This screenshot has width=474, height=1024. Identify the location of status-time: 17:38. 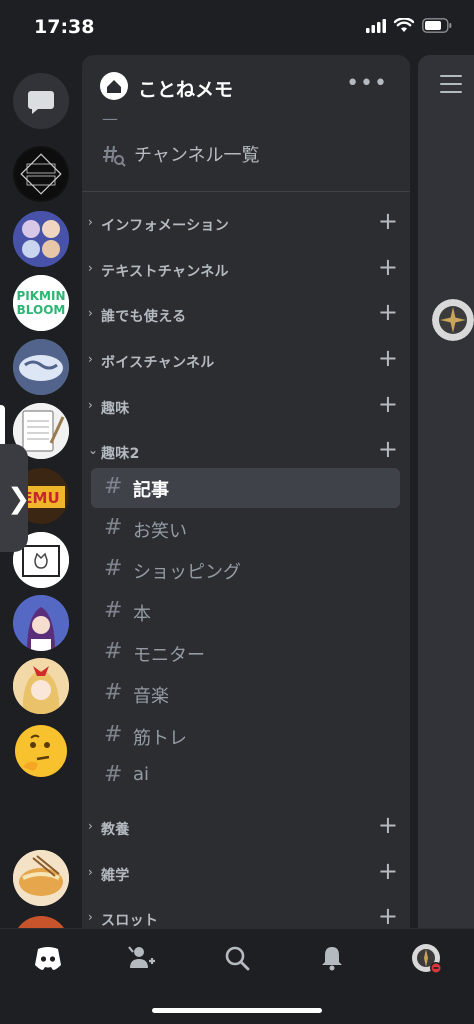
(64, 27).